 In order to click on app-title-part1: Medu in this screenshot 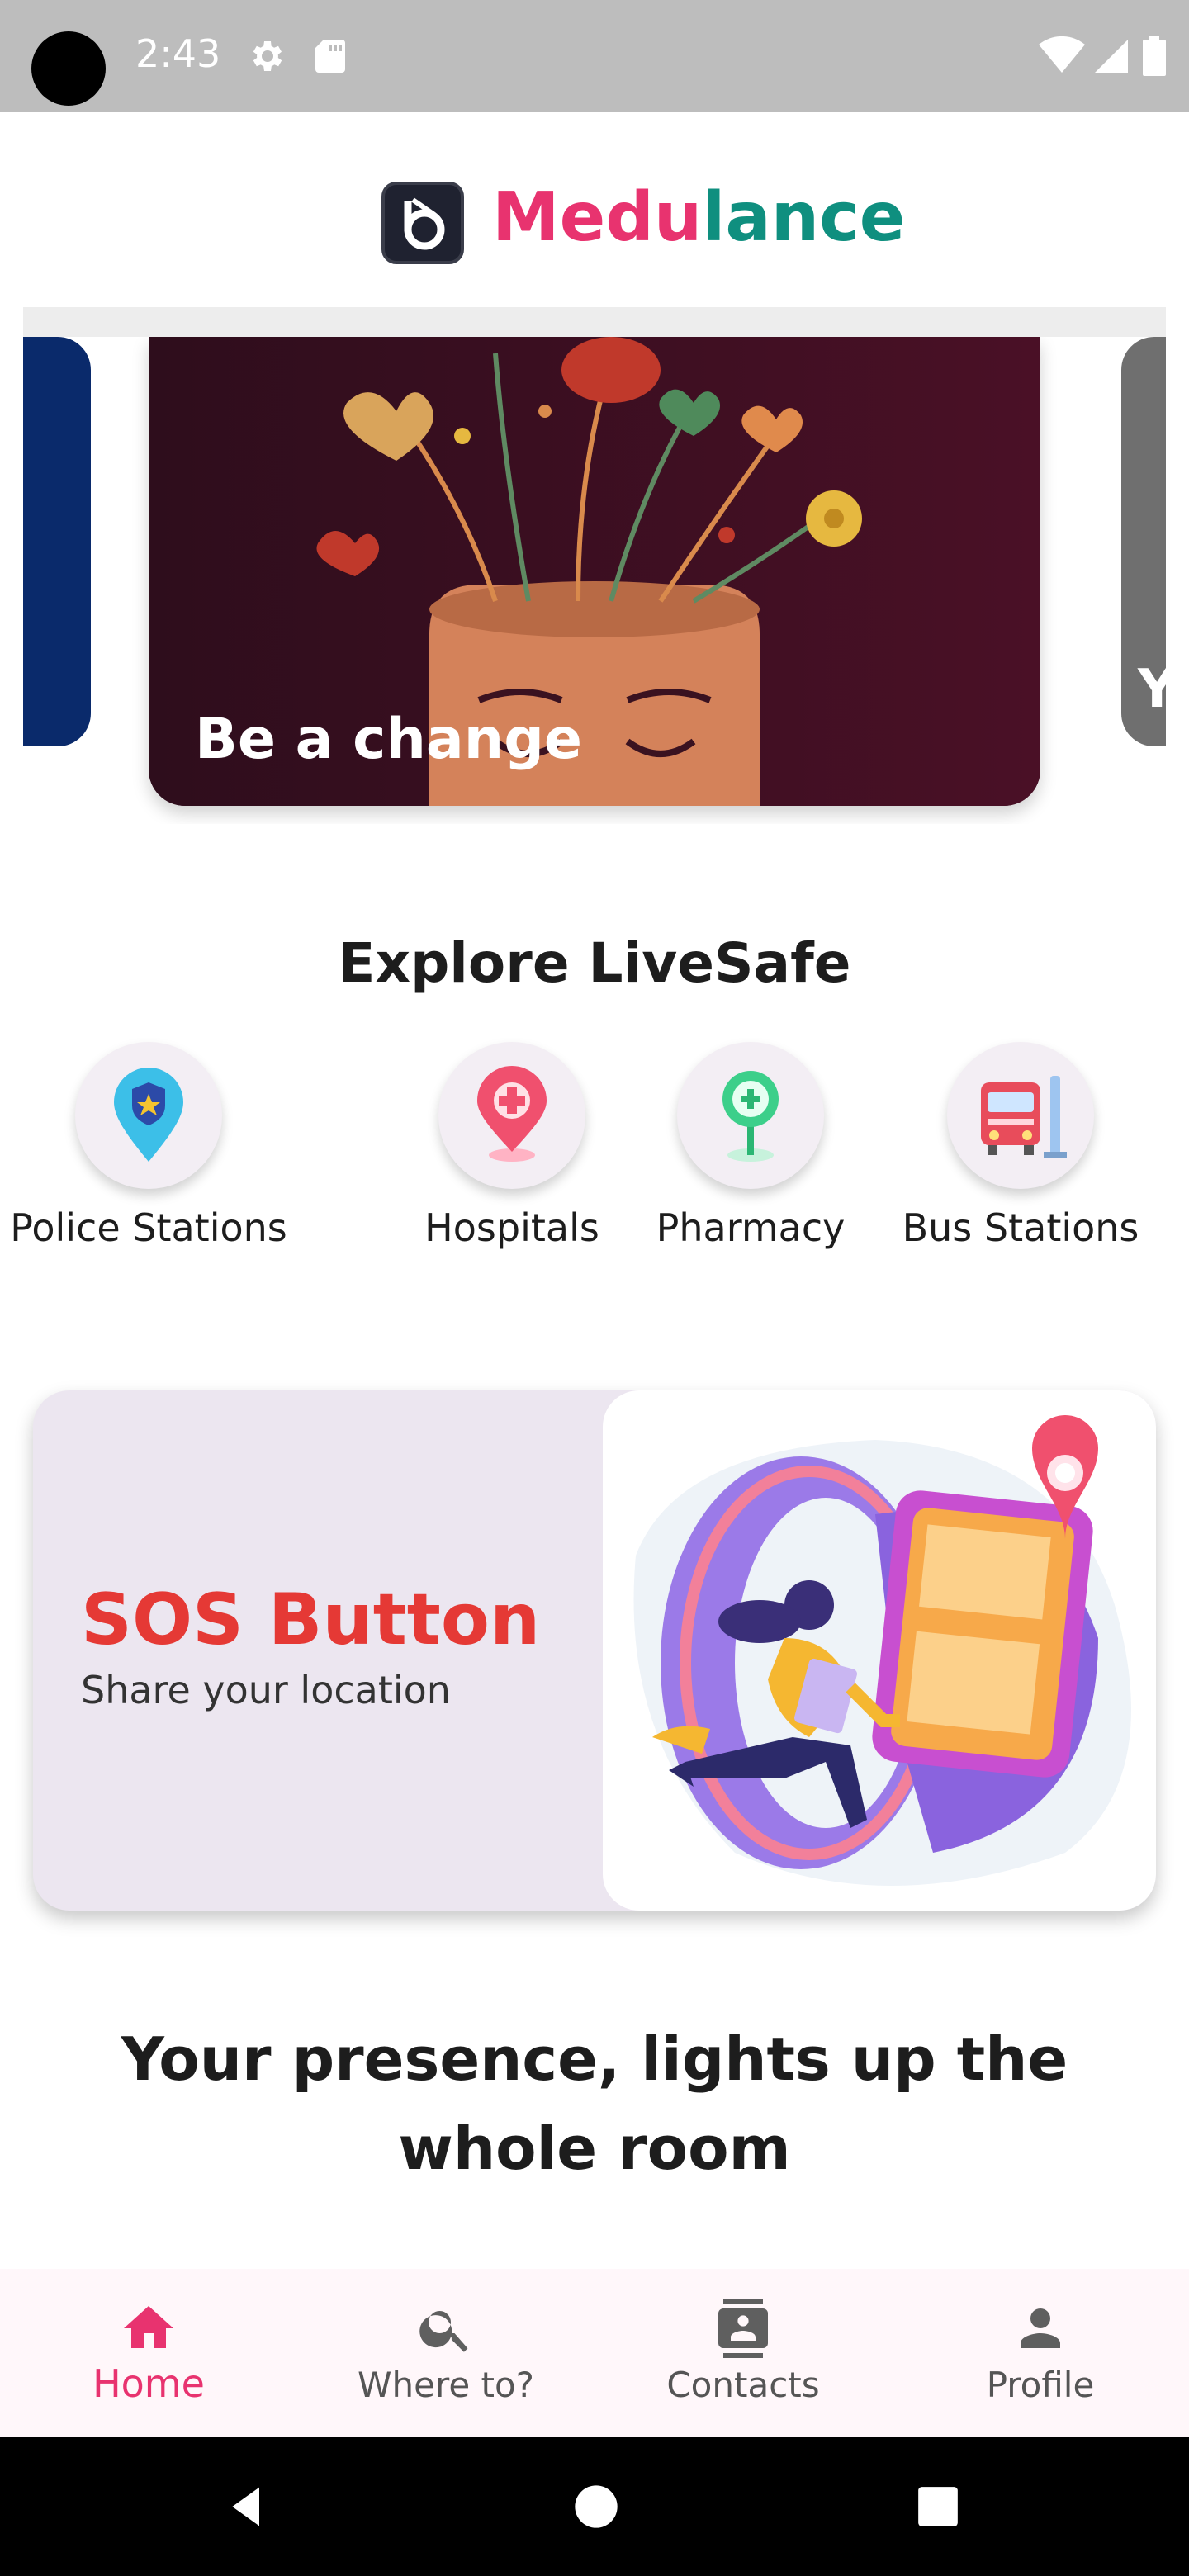, I will do `click(597, 217)`.